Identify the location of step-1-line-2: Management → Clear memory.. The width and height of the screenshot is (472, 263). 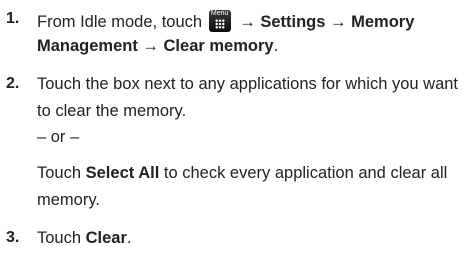
(157, 46).